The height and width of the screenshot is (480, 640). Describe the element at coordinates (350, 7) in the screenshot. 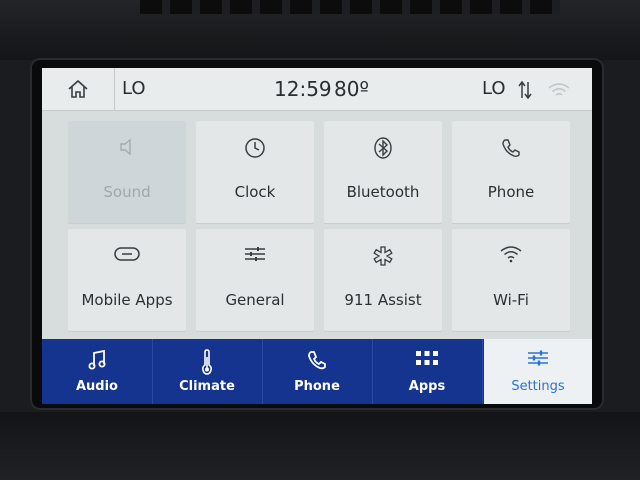

I see `air-vent` at that location.